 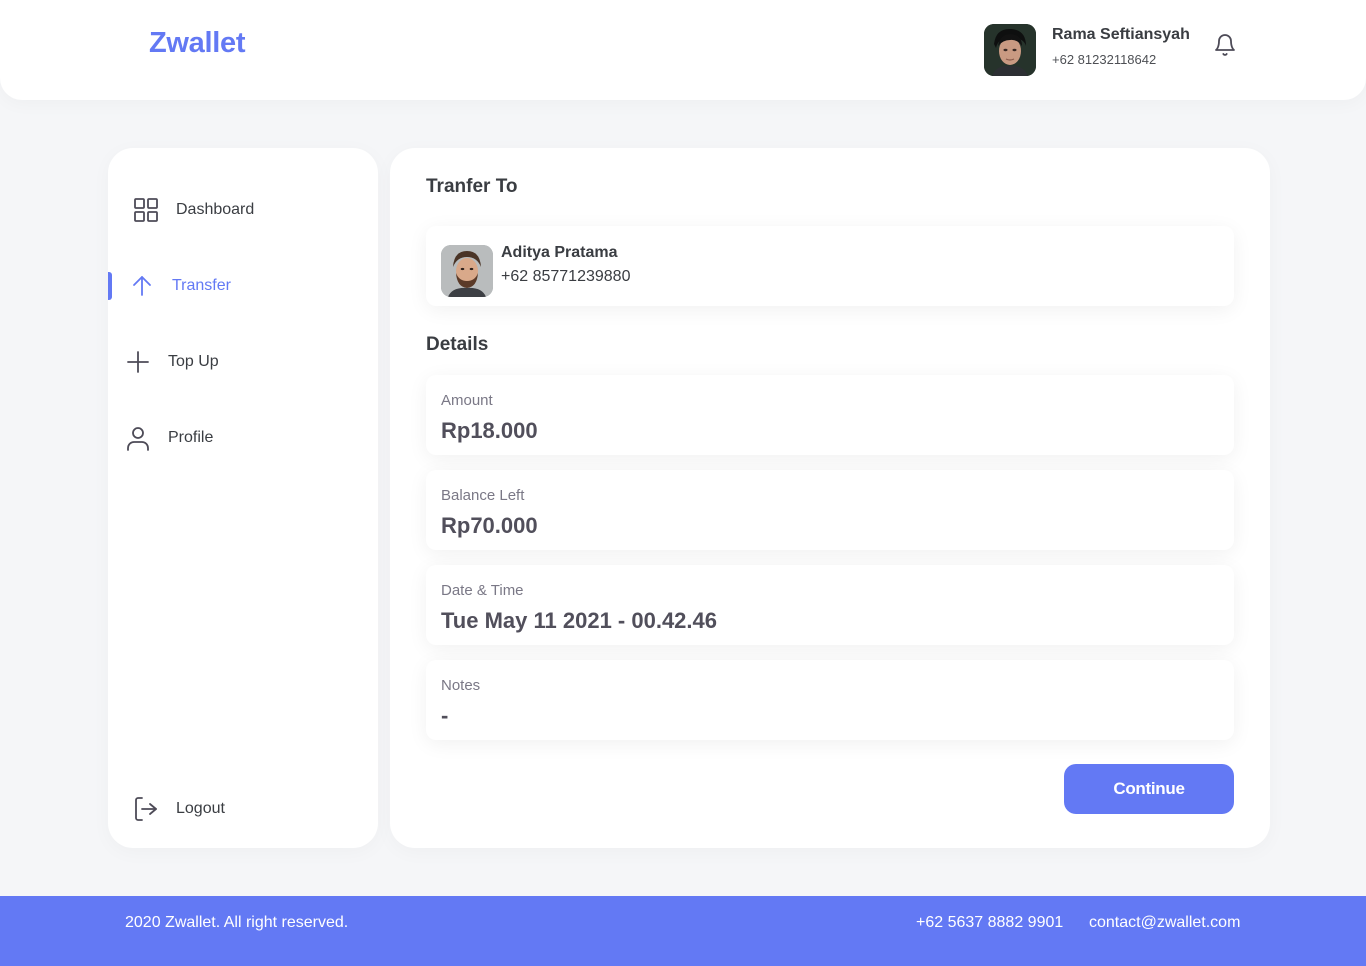 I want to click on sidebar-item-label: Dashboard, so click(x=215, y=209).